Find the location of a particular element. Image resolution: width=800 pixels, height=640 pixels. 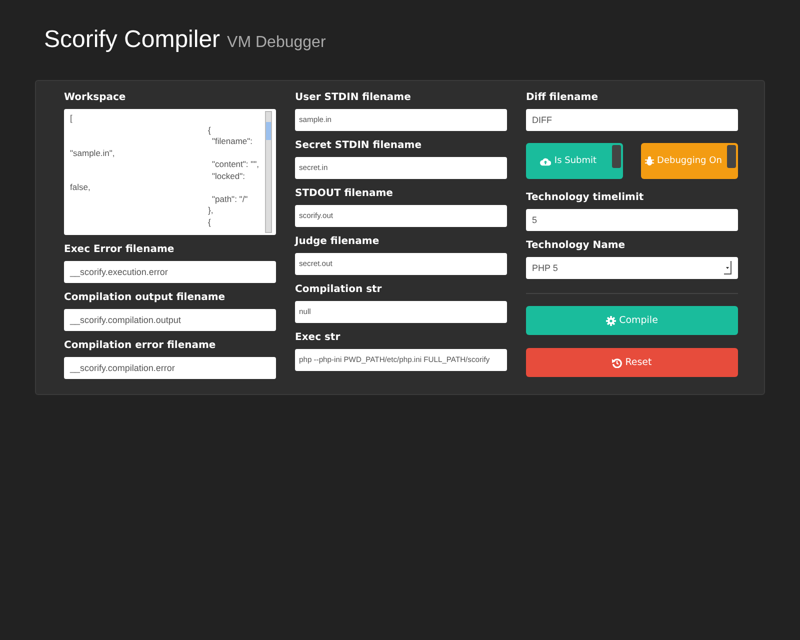

field-label: Diff filename is located at coordinates (562, 98).